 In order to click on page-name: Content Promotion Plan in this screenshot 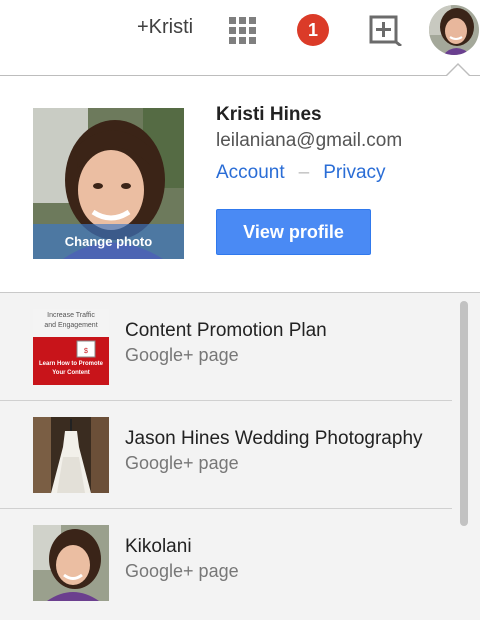, I will do `click(226, 330)`.